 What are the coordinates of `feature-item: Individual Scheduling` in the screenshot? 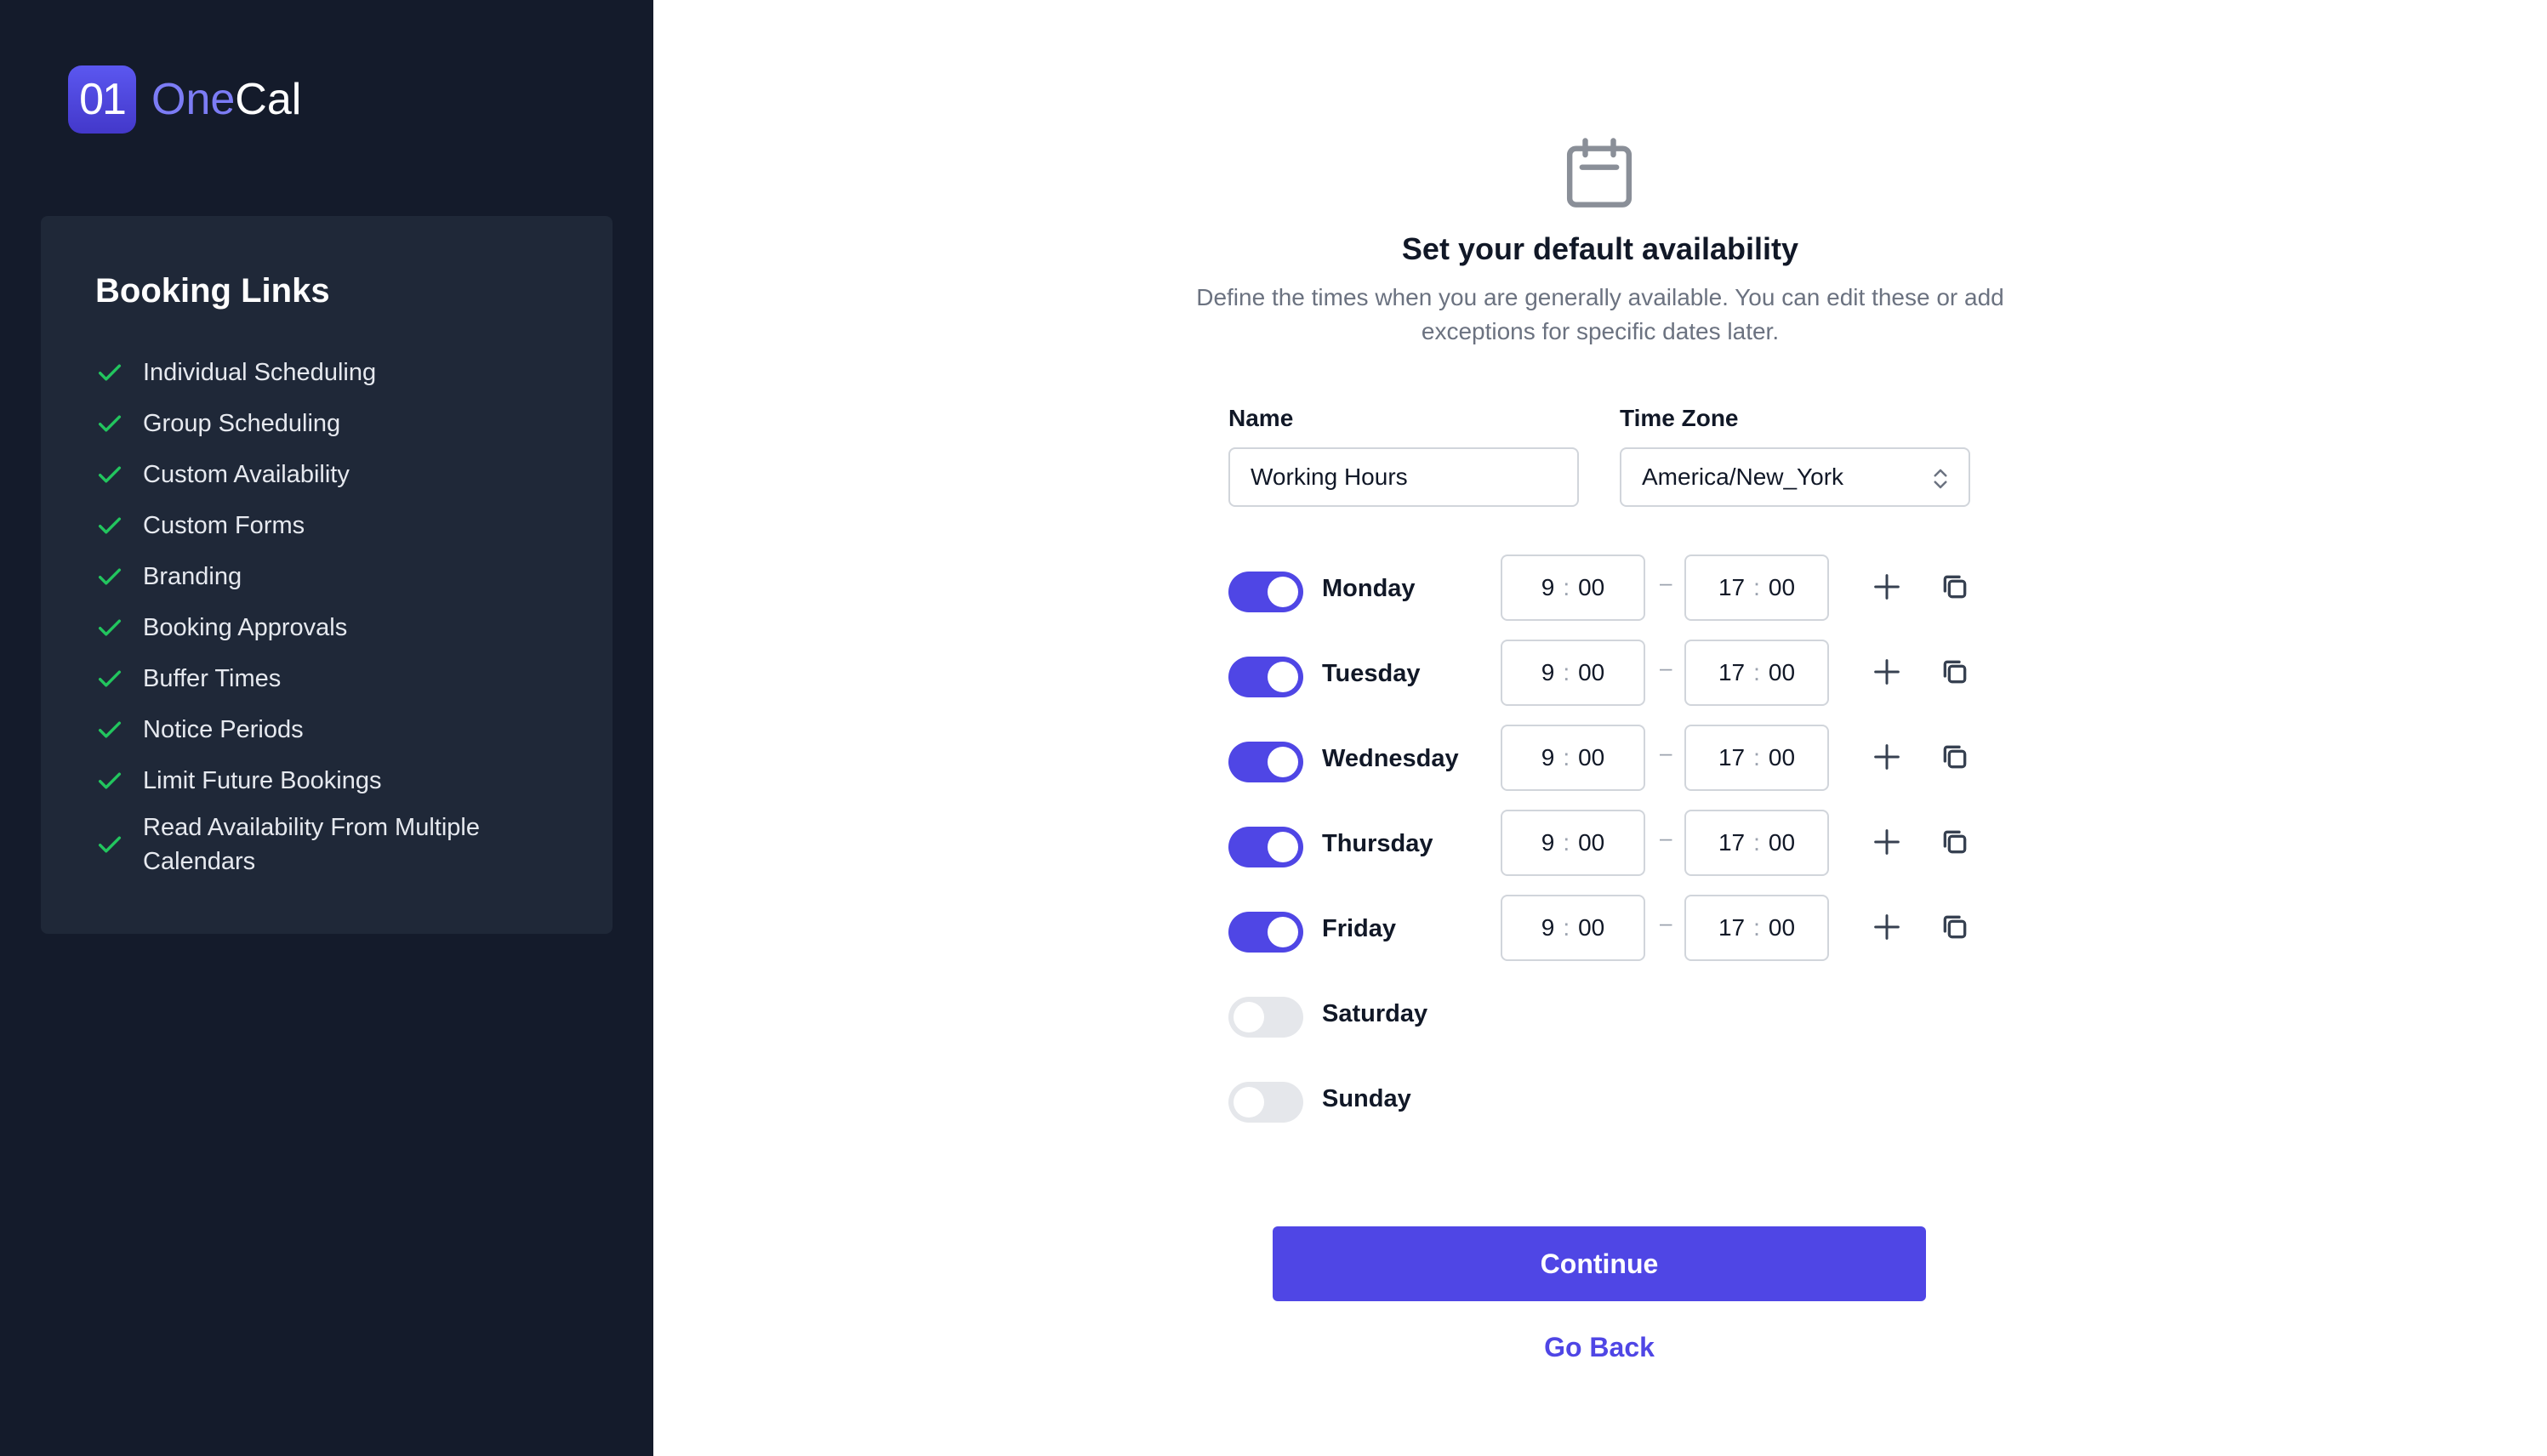 It's located at (323, 372).